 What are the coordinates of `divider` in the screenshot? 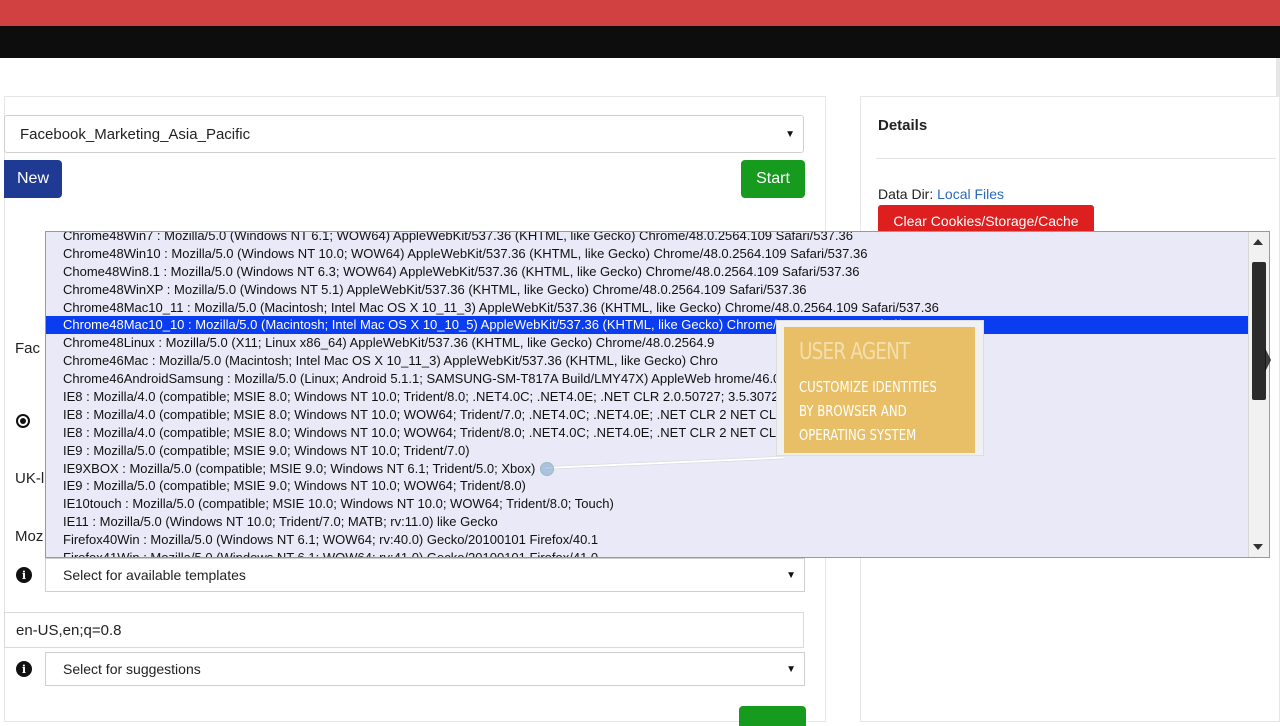 It's located at (1076, 158).